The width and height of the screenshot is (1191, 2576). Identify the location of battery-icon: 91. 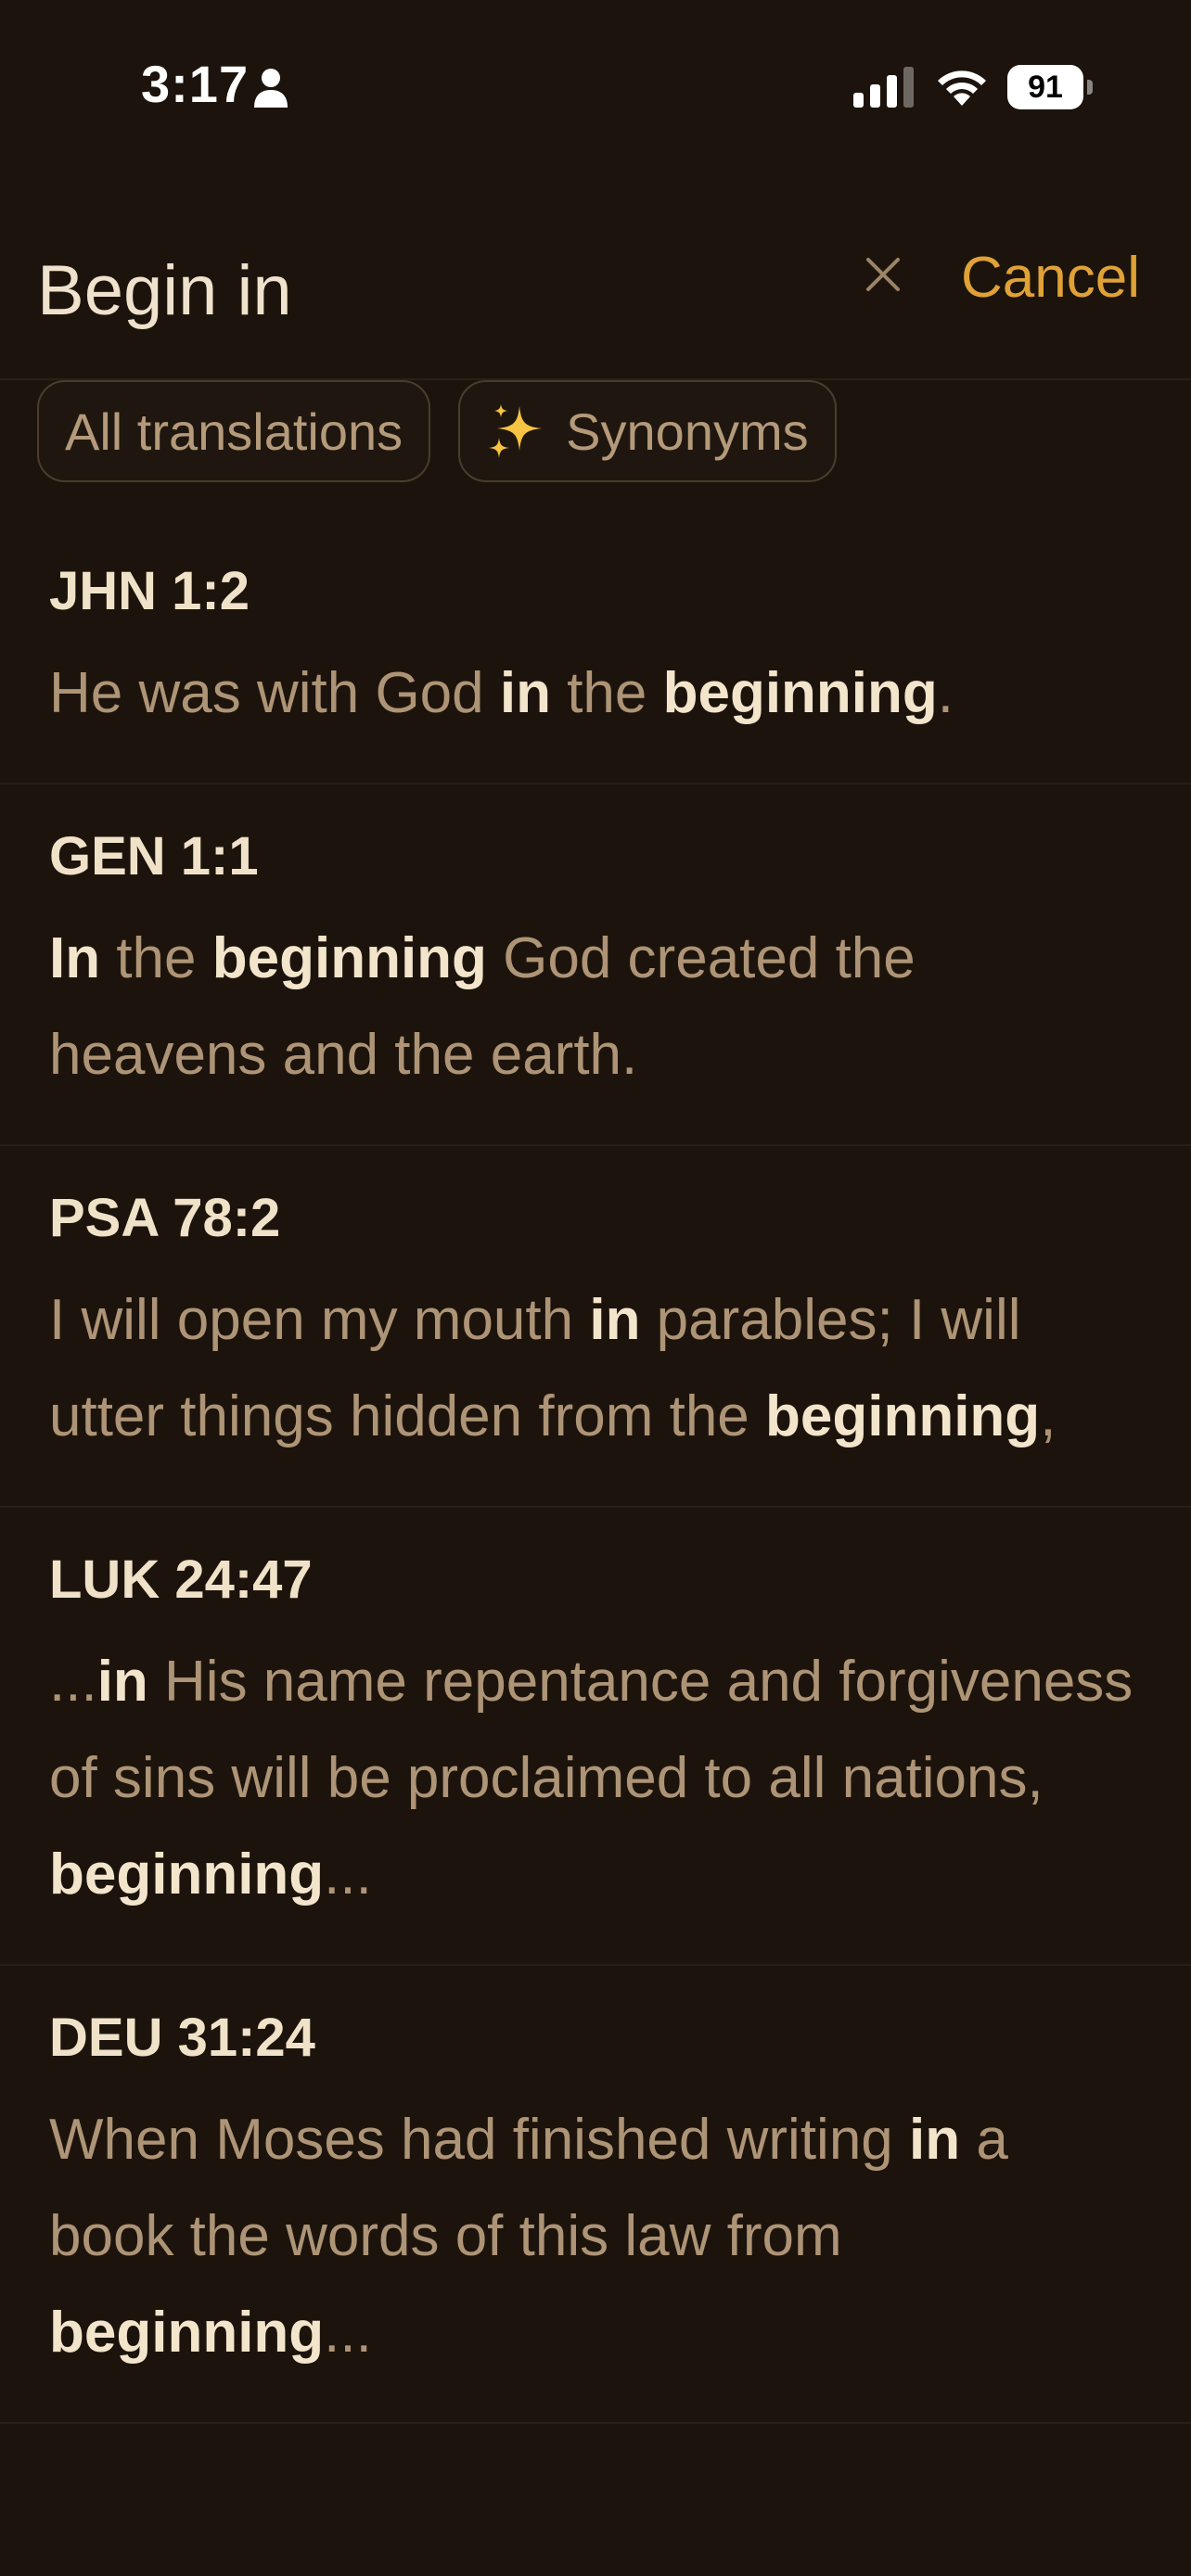
(1050, 87).